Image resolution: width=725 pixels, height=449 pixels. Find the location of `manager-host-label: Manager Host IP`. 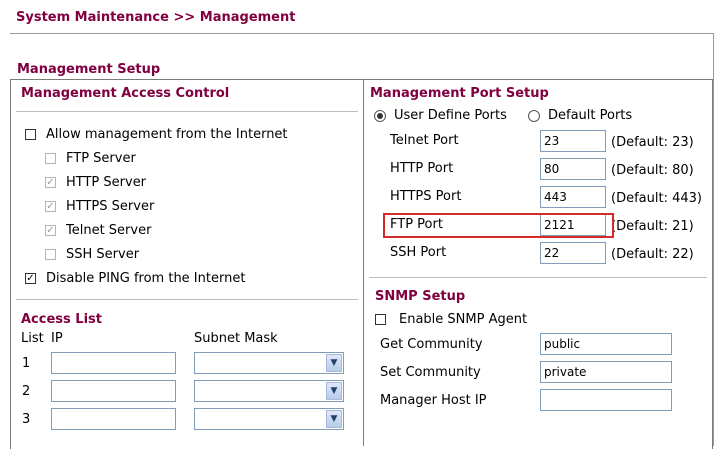

manager-host-label: Manager Host IP is located at coordinates (433, 400).